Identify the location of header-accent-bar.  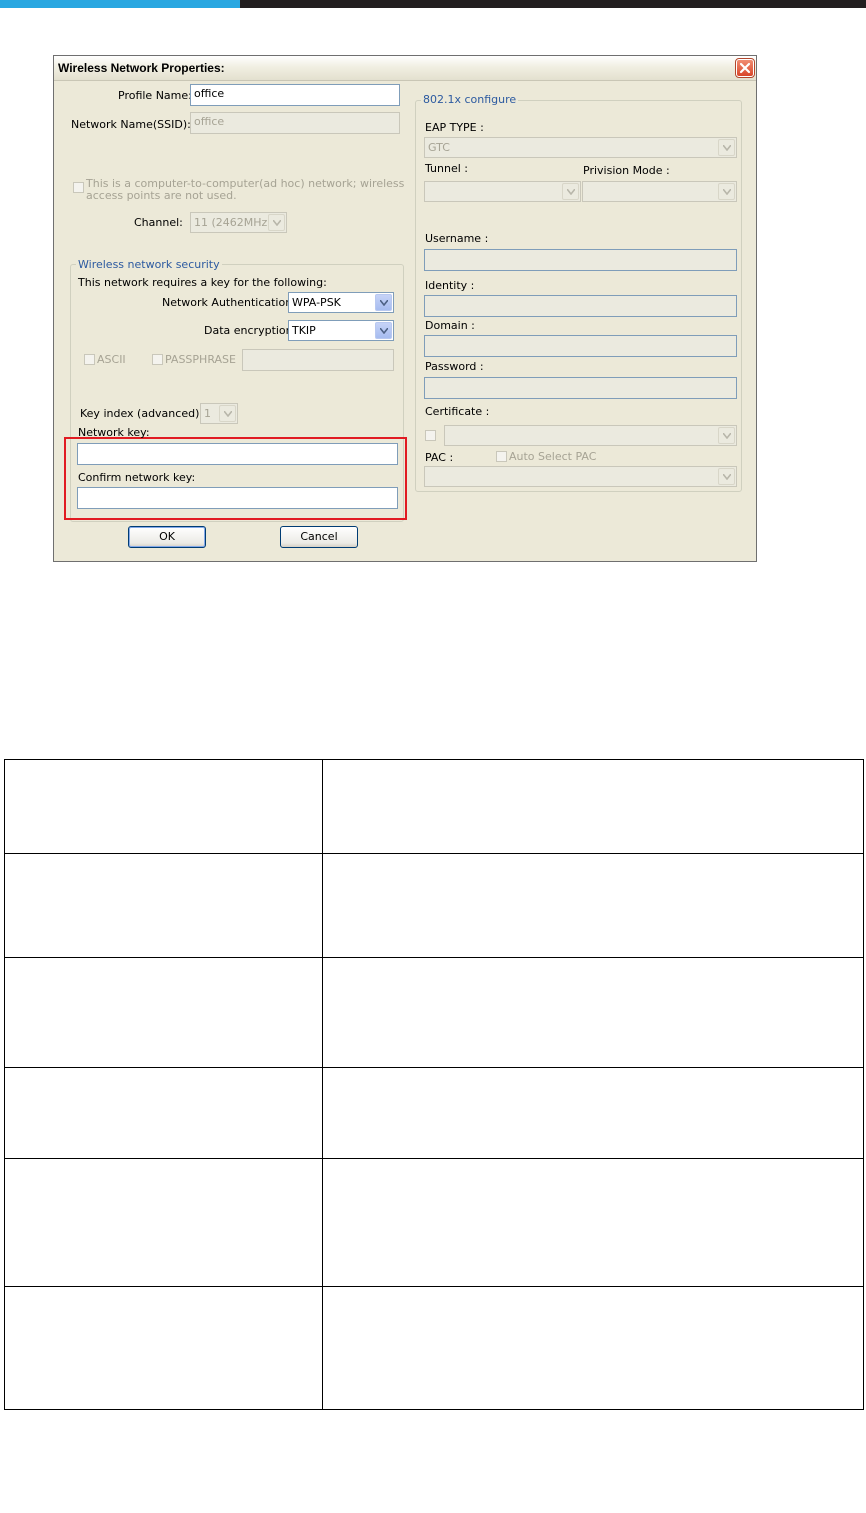
(120, 4).